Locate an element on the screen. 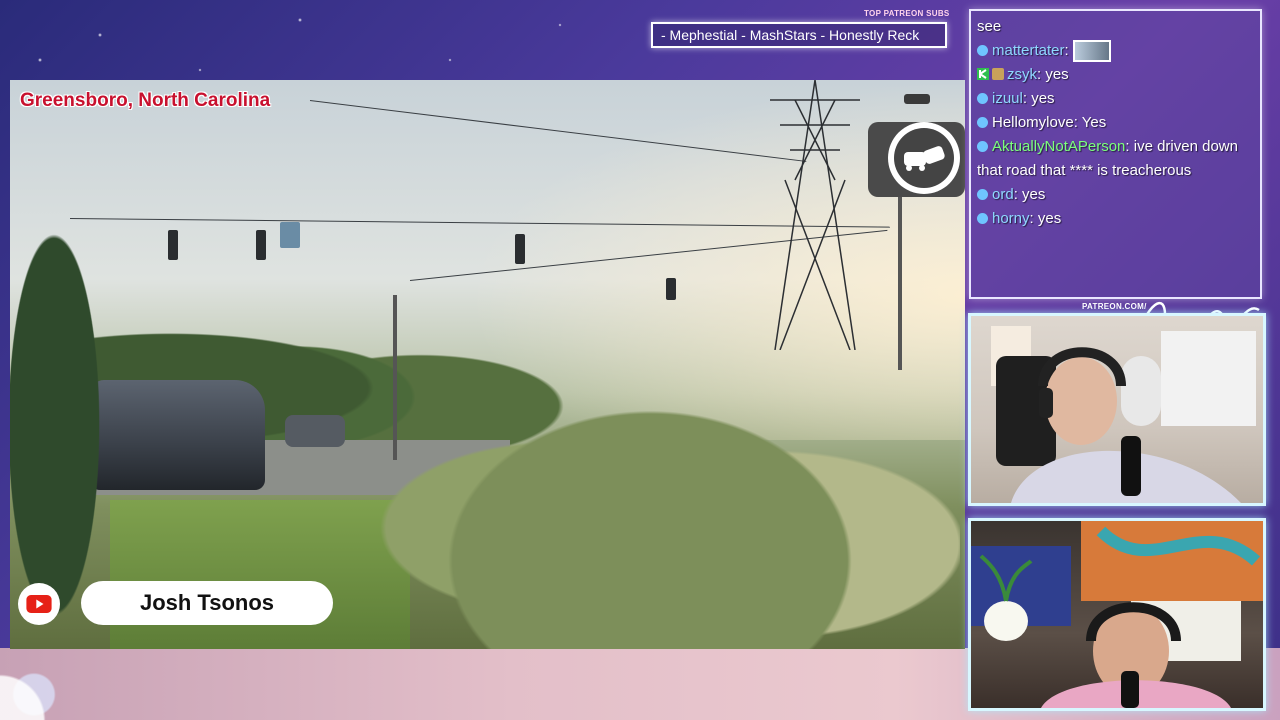 This screenshot has height=720, width=1280. transmission-tower is located at coordinates (815, 215).